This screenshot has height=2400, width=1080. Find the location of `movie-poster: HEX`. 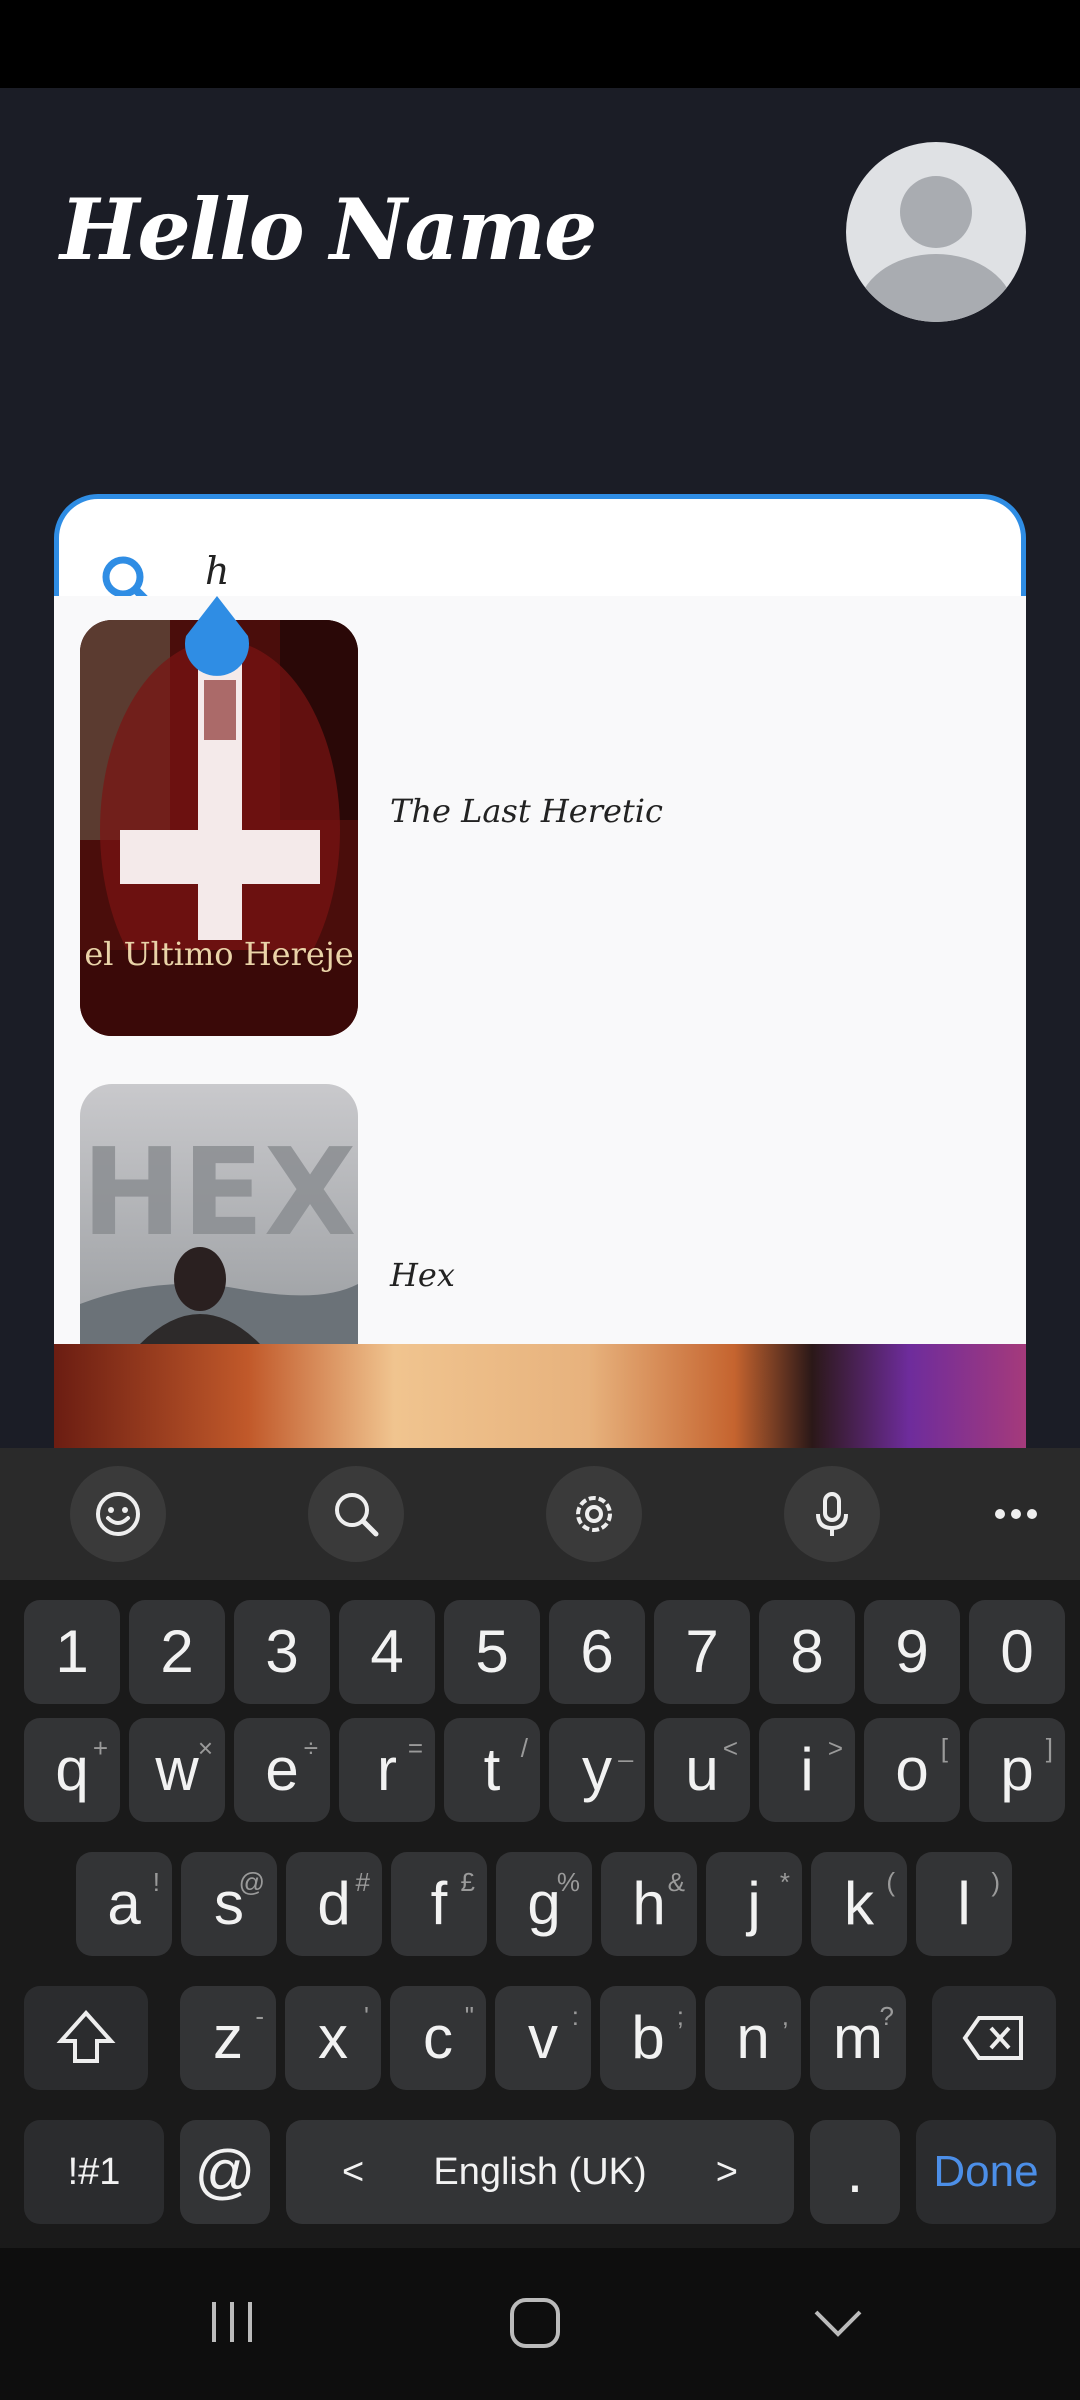

movie-poster: HEX is located at coordinates (219, 1214).